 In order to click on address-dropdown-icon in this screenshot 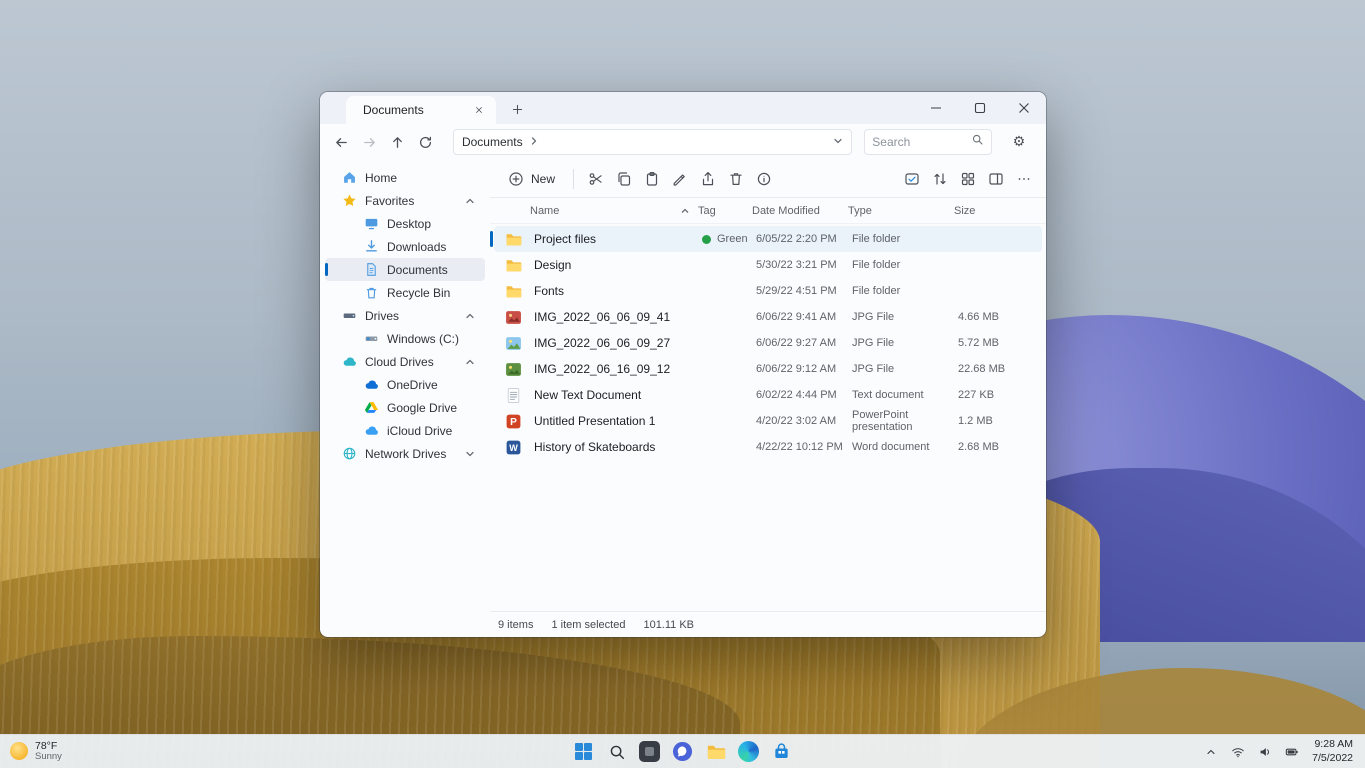, I will do `click(838, 142)`.